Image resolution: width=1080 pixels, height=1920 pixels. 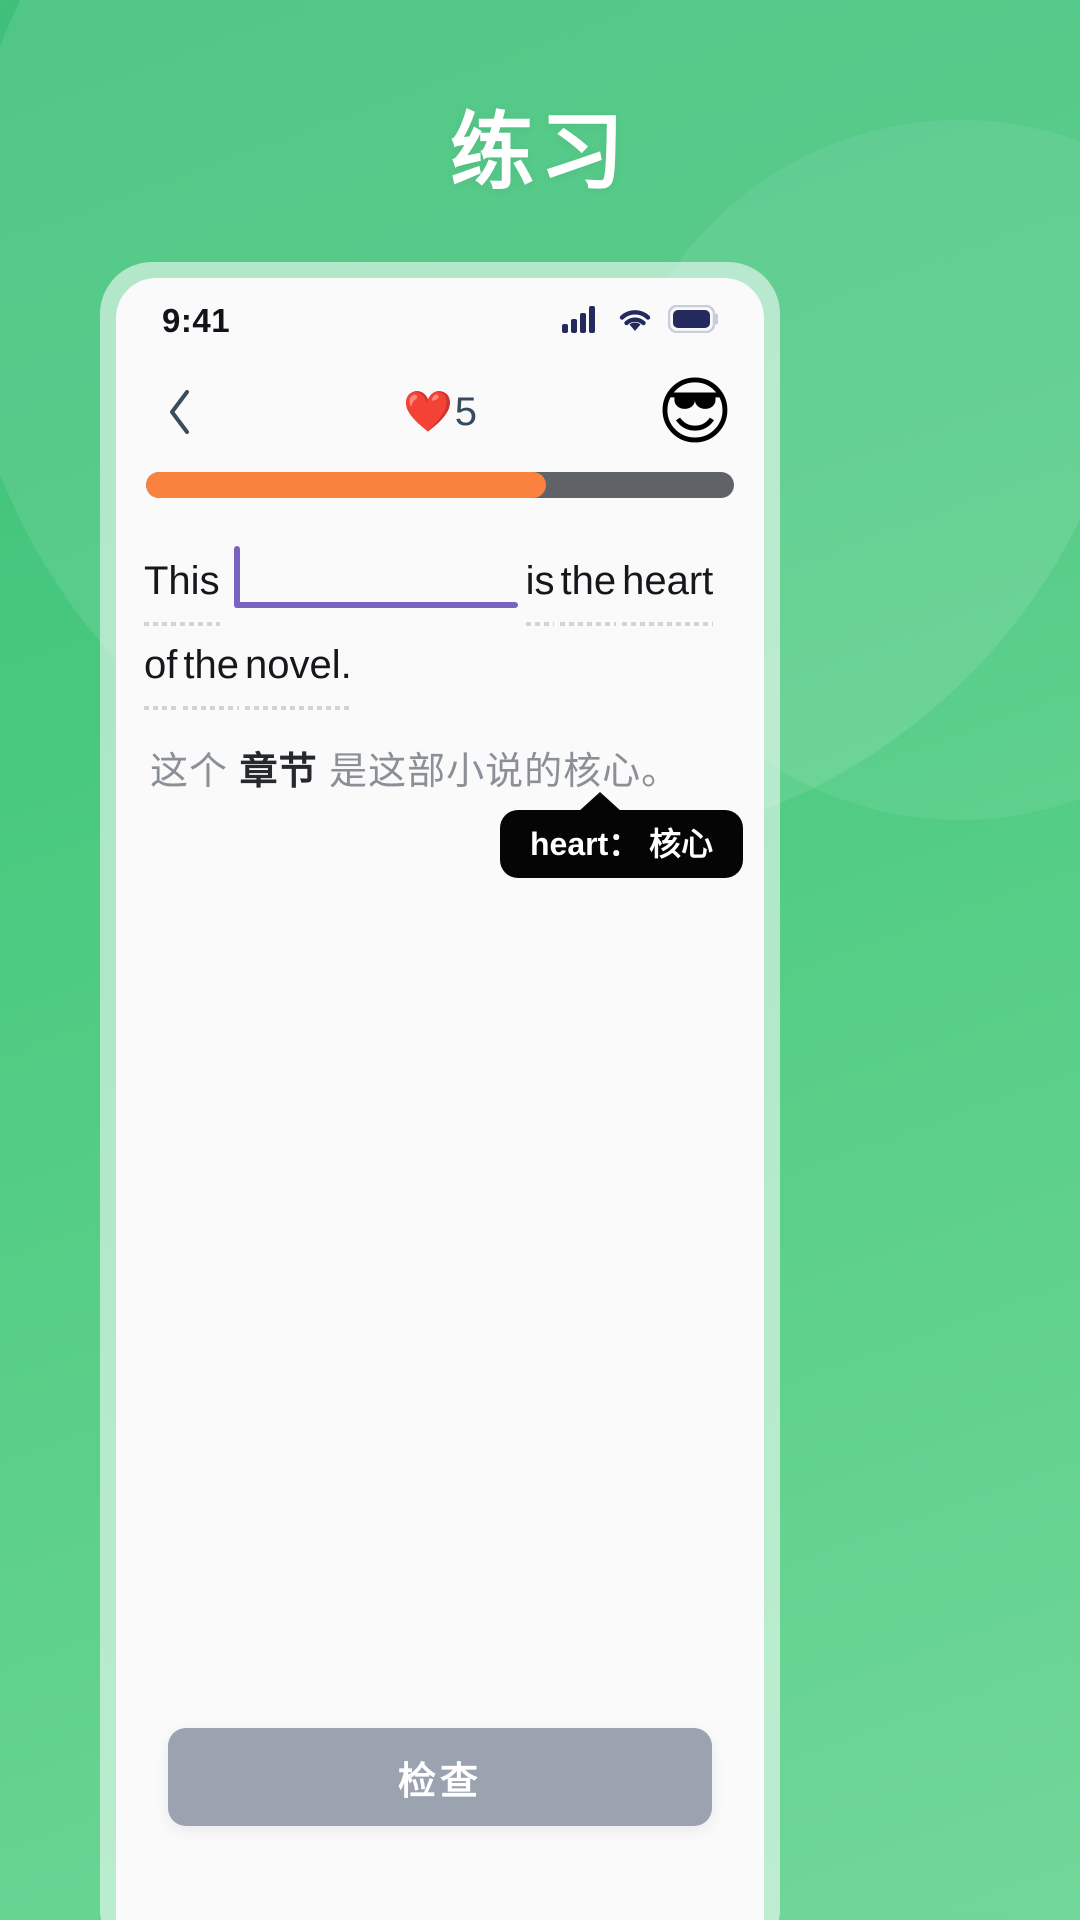 What do you see at coordinates (622, 844) in the screenshot?
I see `tooltip-text: heart： 核心` at bounding box center [622, 844].